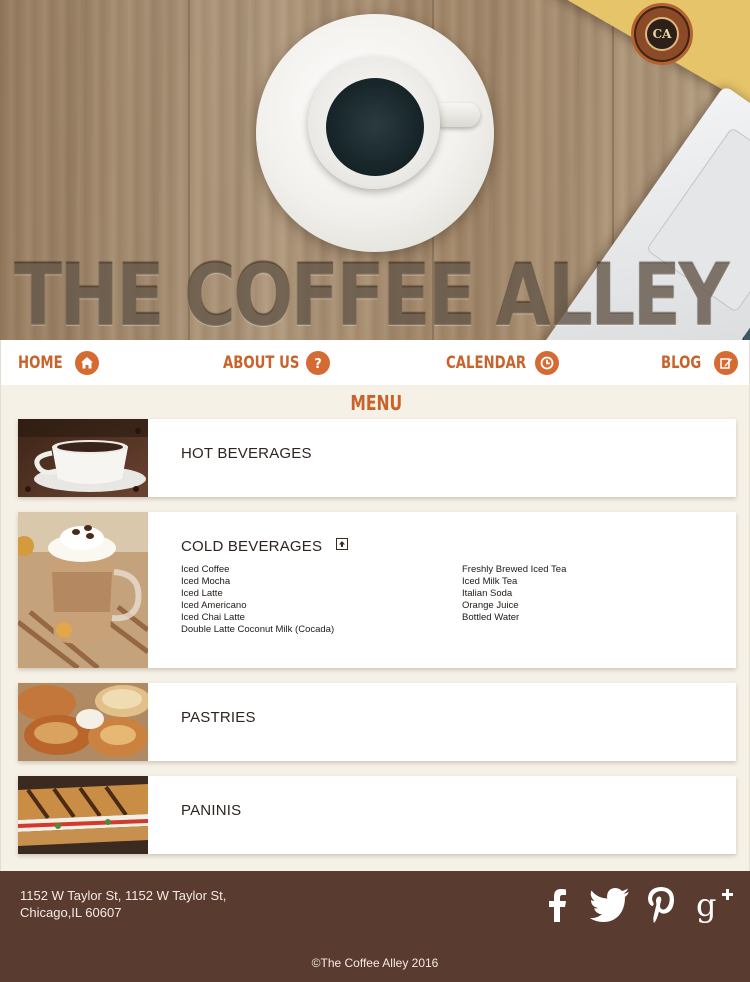 This screenshot has width=750, height=982. Describe the element at coordinates (83, 458) in the screenshot. I see `hot-beverage-image` at that location.